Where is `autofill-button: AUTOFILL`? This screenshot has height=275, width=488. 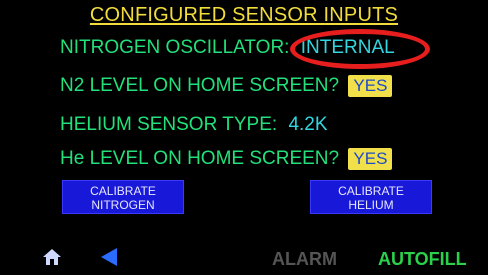
autofill-button: AUTOFILL is located at coordinates (422, 259).